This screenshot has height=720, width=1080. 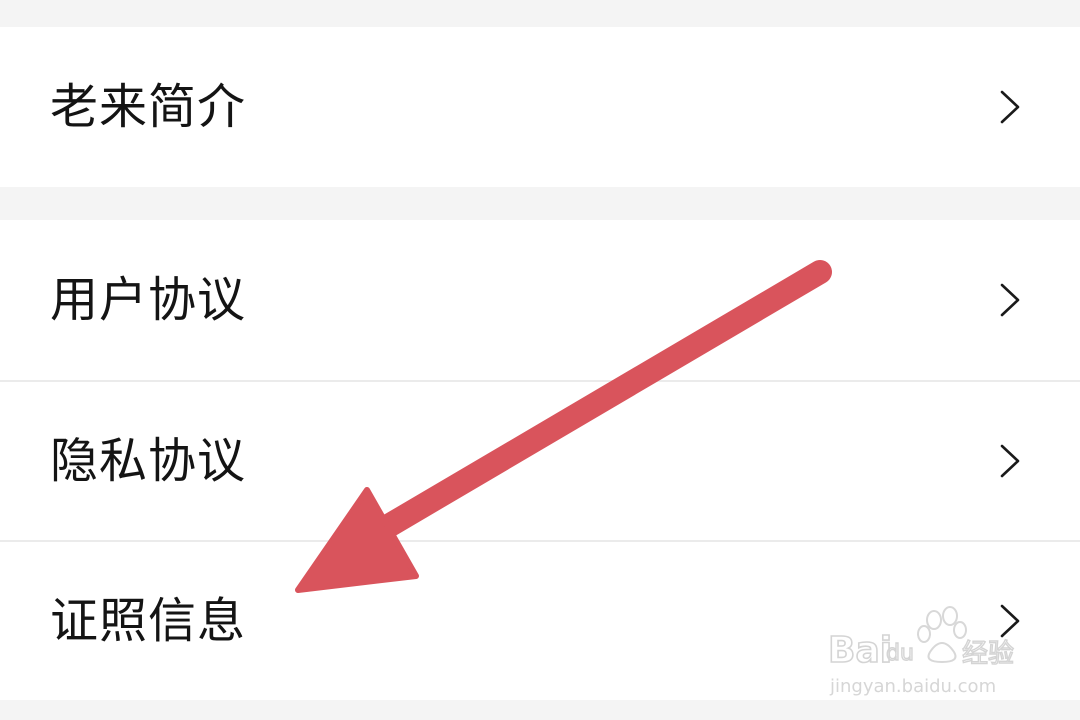 What do you see at coordinates (148, 107) in the screenshot?
I see `menu-item-label: 老来简介` at bounding box center [148, 107].